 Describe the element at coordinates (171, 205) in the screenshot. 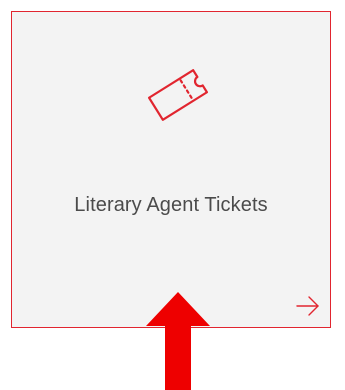

I see `card-title: Literary Agent Tickets` at that location.